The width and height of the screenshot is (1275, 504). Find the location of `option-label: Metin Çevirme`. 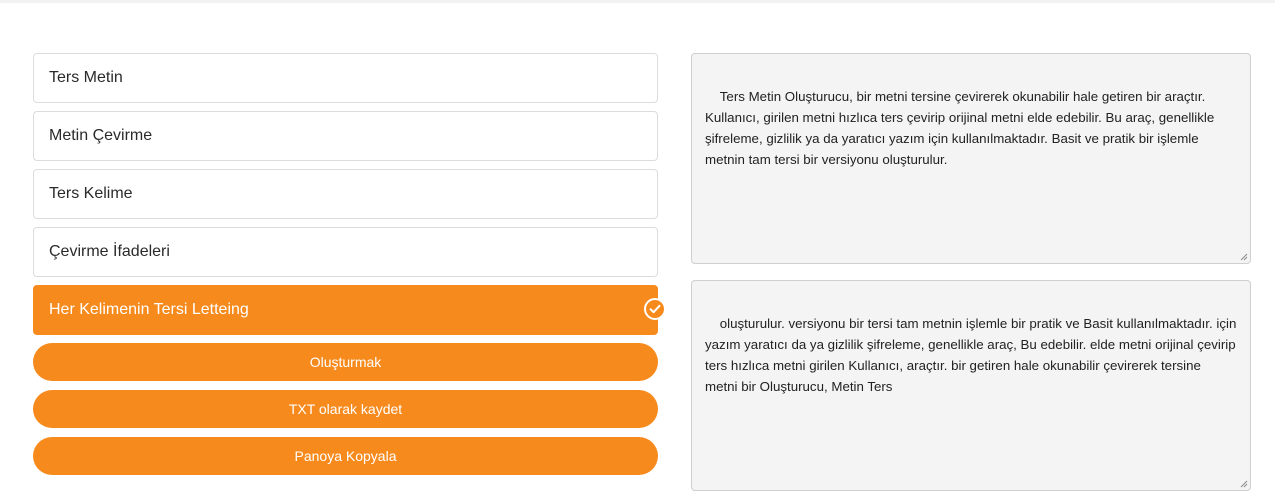

option-label: Metin Çevirme is located at coordinates (101, 135).